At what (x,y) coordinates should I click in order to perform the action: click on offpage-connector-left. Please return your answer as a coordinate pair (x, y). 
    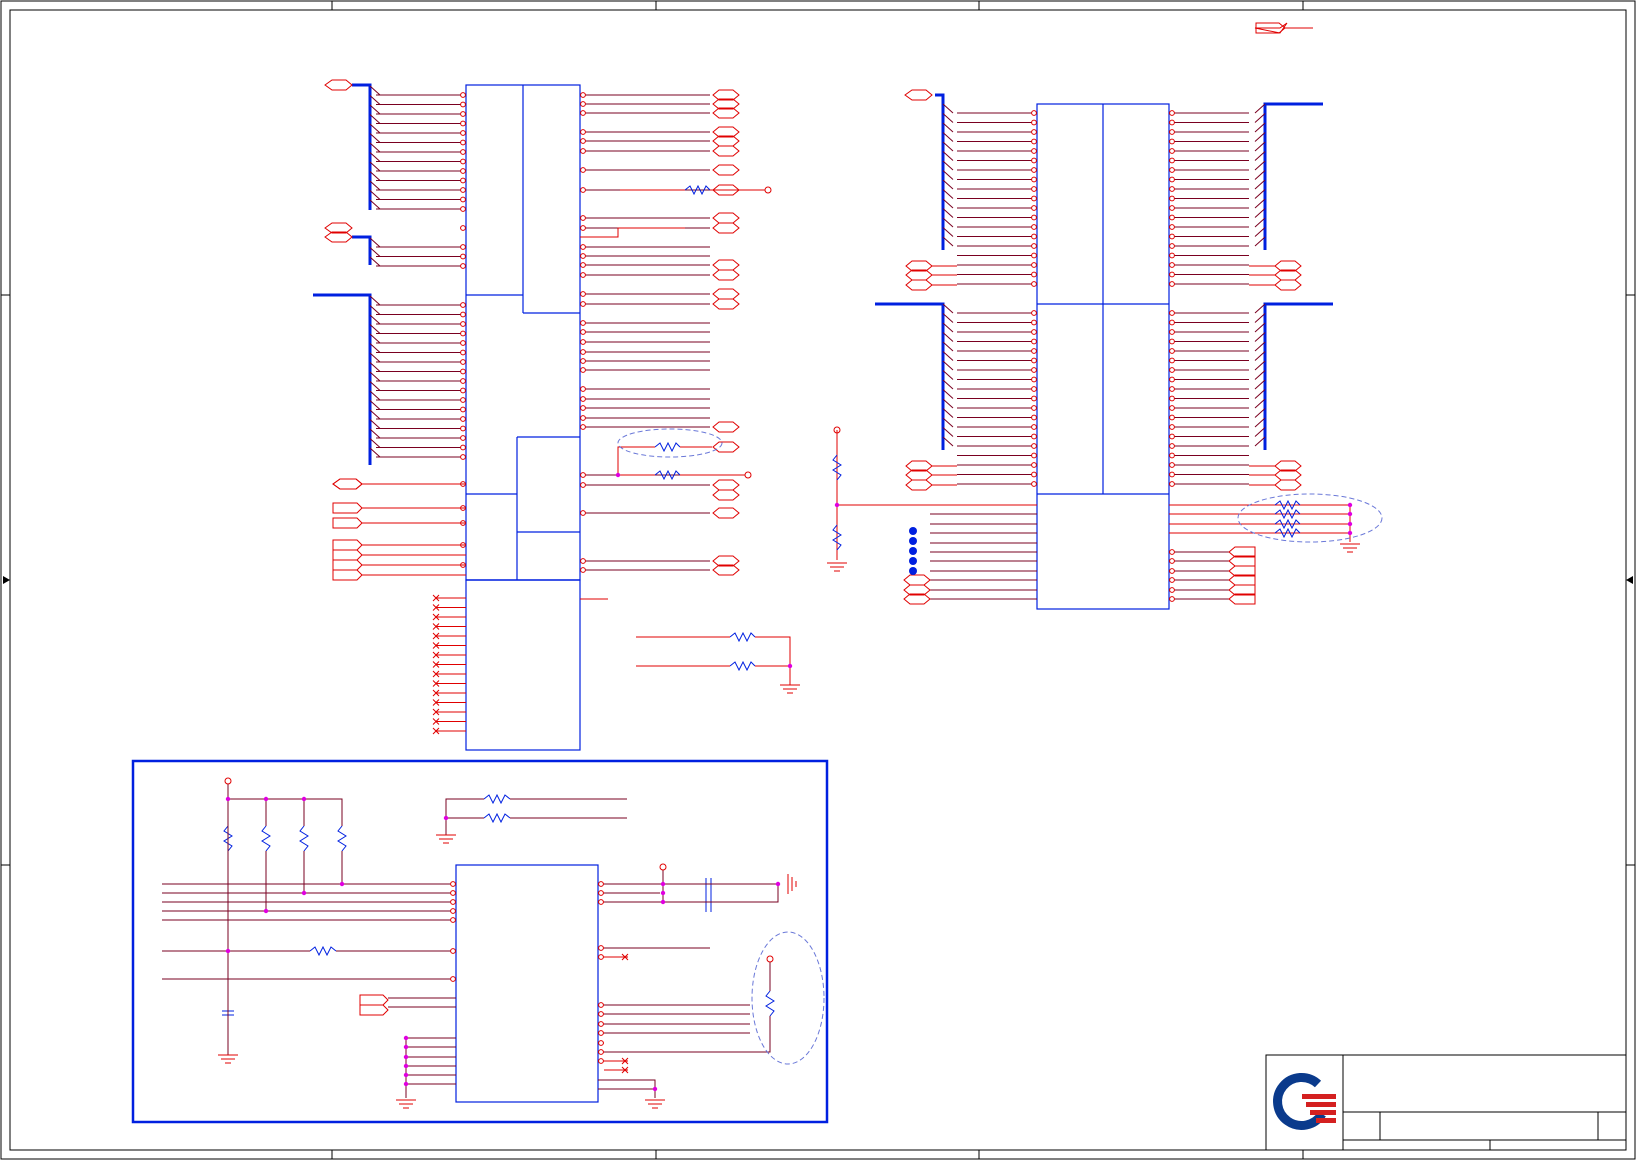
    Looking at the image, I should click on (395, 330).